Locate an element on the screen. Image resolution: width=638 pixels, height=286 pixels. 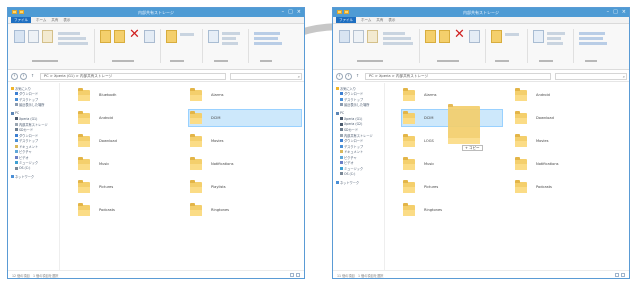
address-field: PC > Xperia (G1) > 内部共有ストレージ is located at coordinates (133, 76).